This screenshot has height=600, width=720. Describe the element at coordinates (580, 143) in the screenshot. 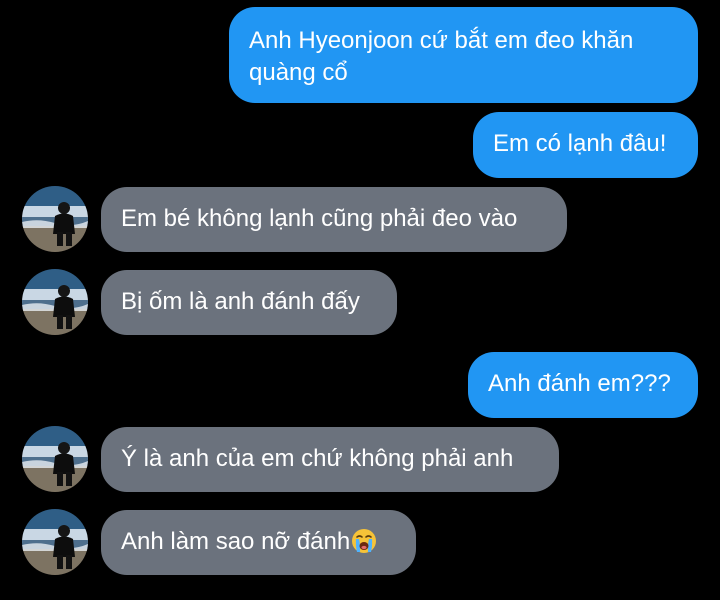

I see `message-text: Em có lạnh đâu!` at that location.